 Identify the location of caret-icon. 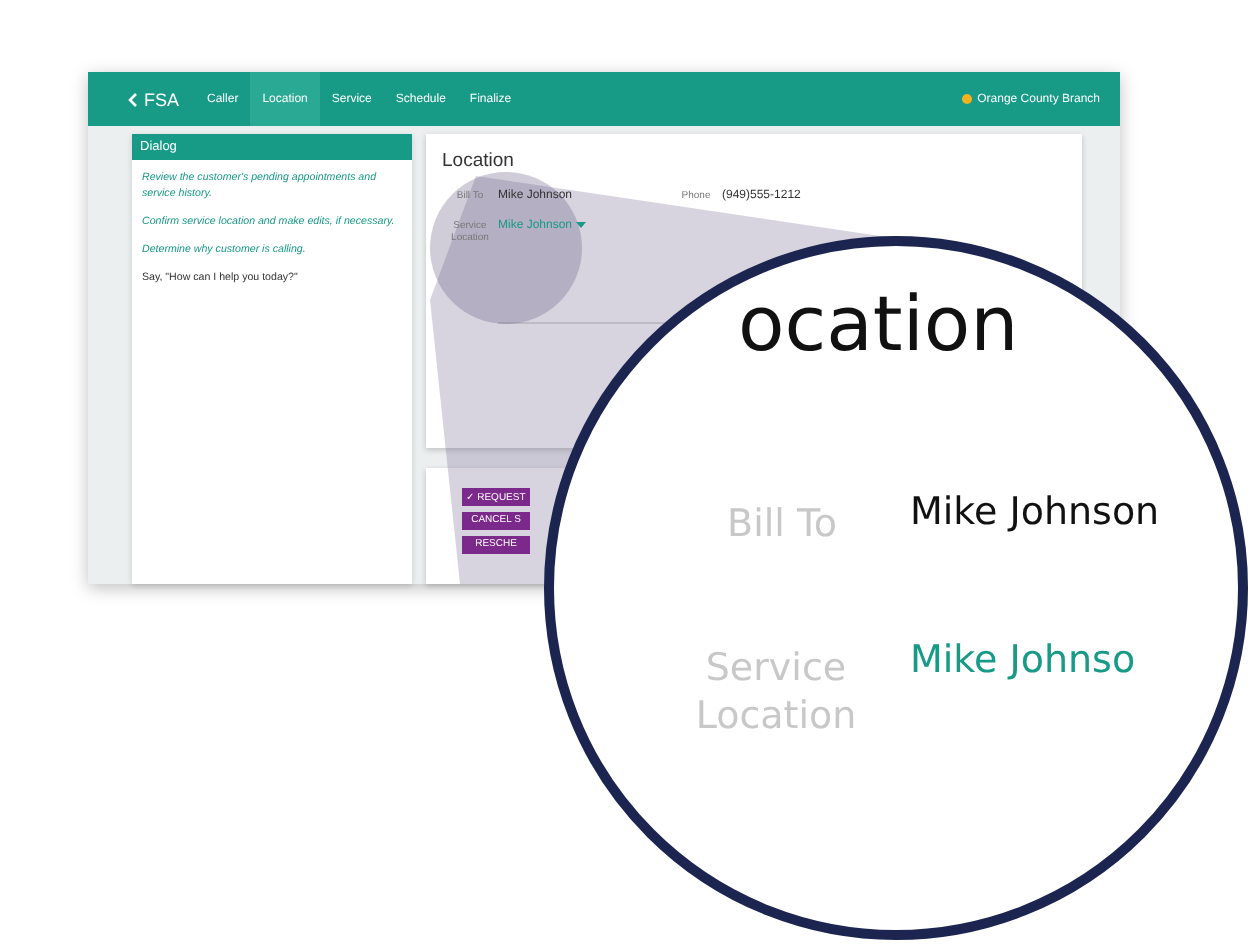
(581, 225).